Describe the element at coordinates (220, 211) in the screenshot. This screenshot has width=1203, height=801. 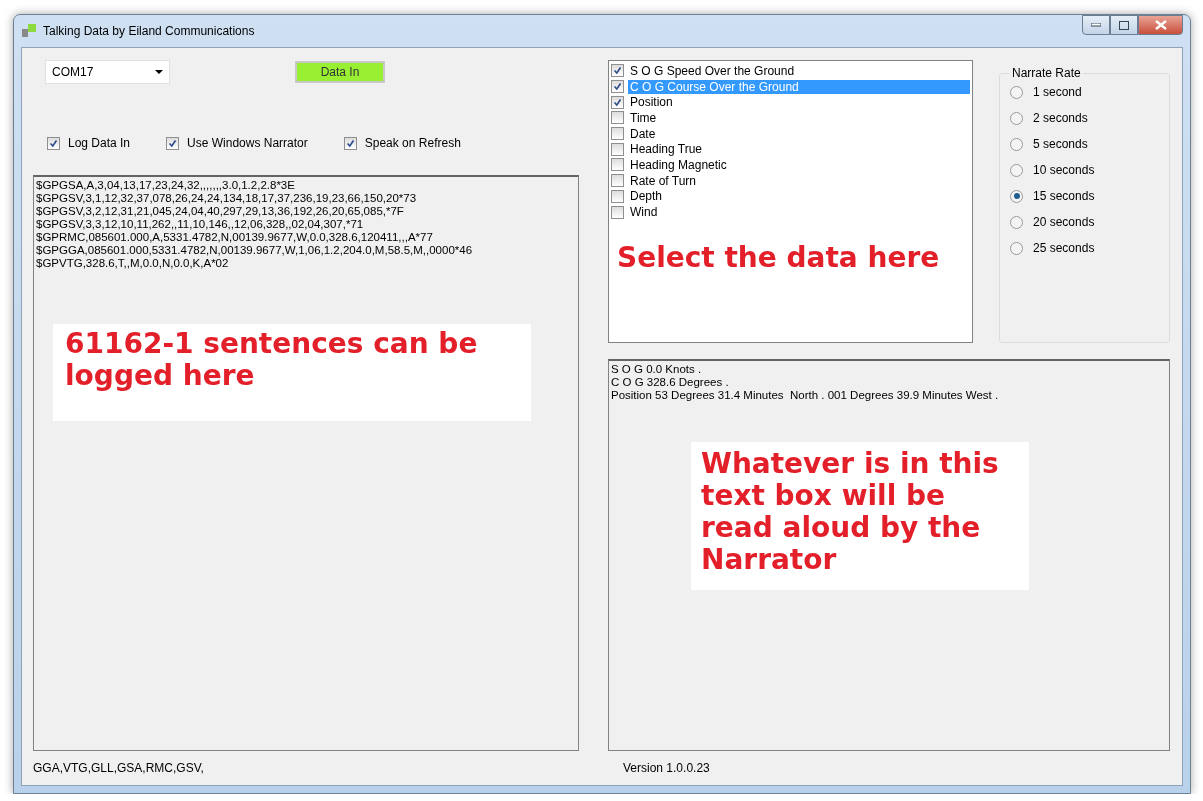
I see `log-line: $GPGSV,3,2,12,31,21,045,24,04,40,297,29,13,36,192,26,20,65,085,*7F` at that location.